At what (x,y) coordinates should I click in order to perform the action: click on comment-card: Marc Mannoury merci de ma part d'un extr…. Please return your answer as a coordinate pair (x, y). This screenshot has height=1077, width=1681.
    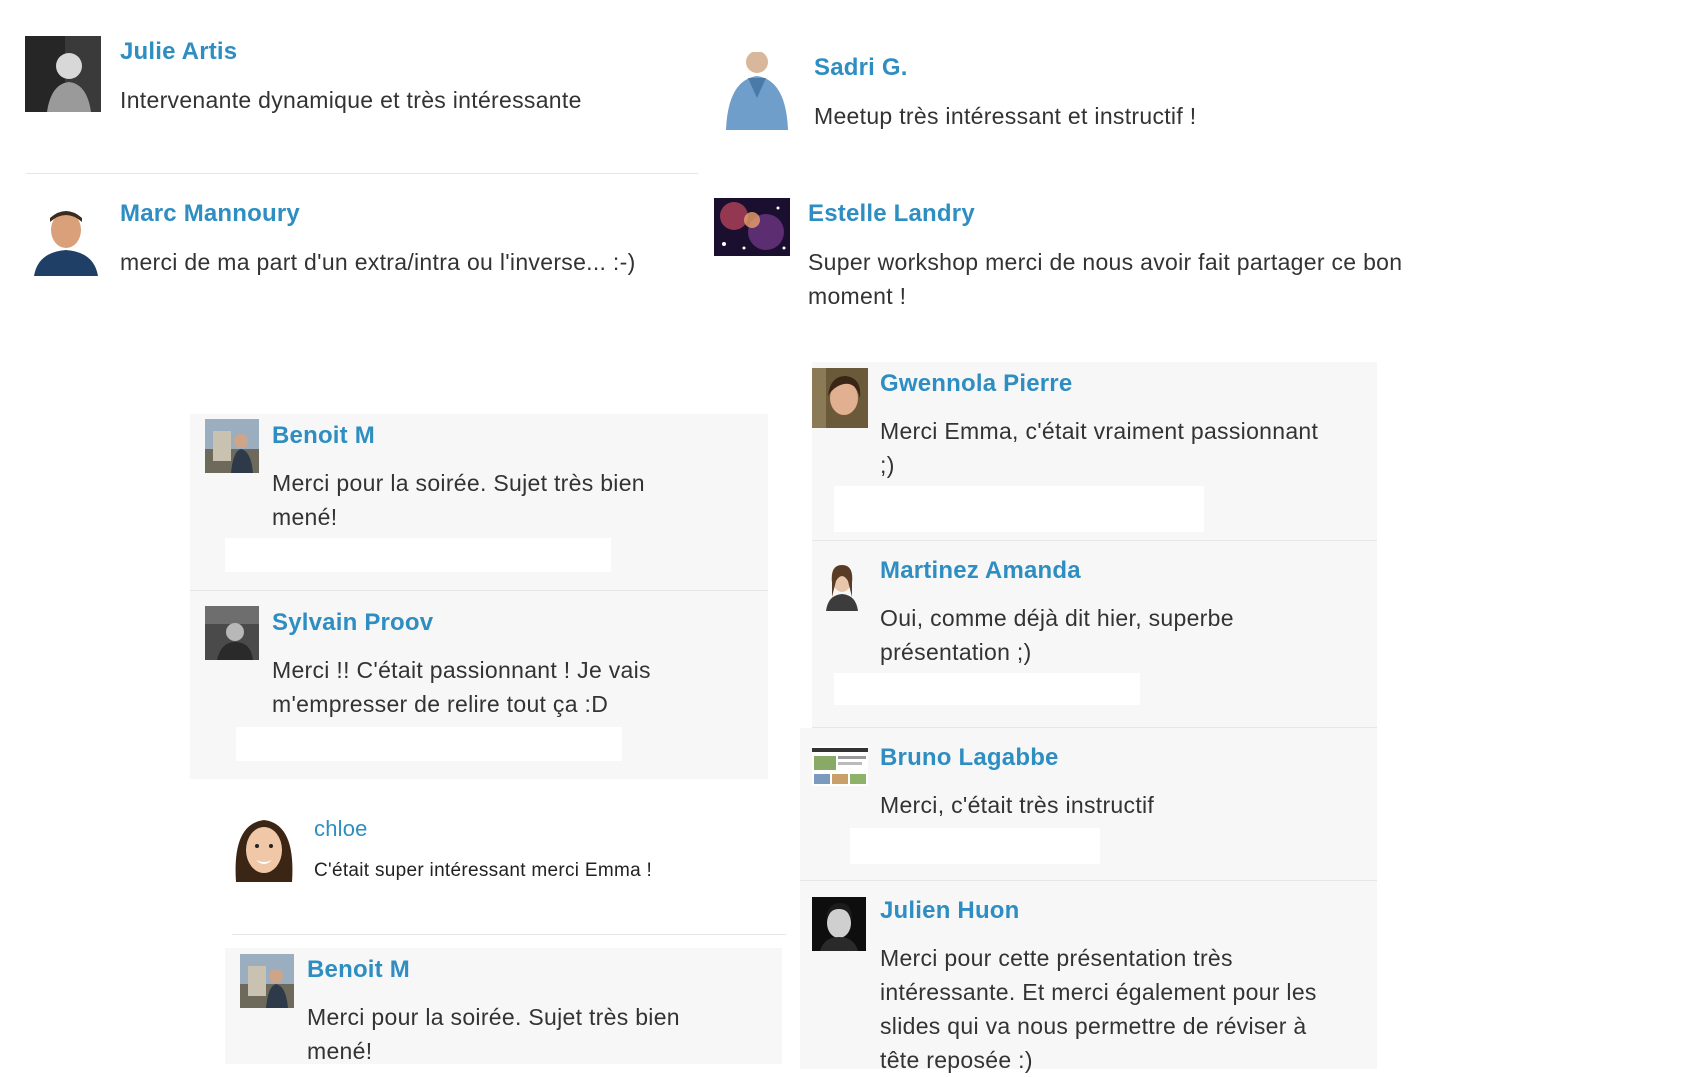
    Looking at the image, I should click on (365, 247).